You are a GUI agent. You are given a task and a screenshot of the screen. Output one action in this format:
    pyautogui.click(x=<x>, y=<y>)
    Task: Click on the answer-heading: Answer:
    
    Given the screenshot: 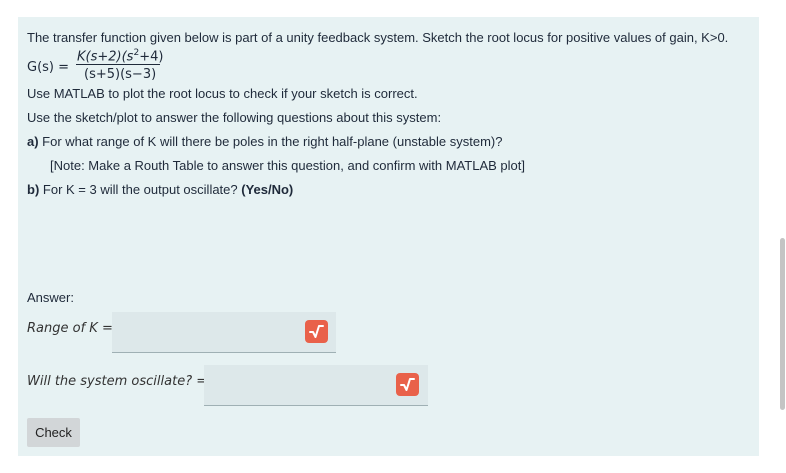 What is the action you would take?
    pyautogui.click(x=50, y=297)
    